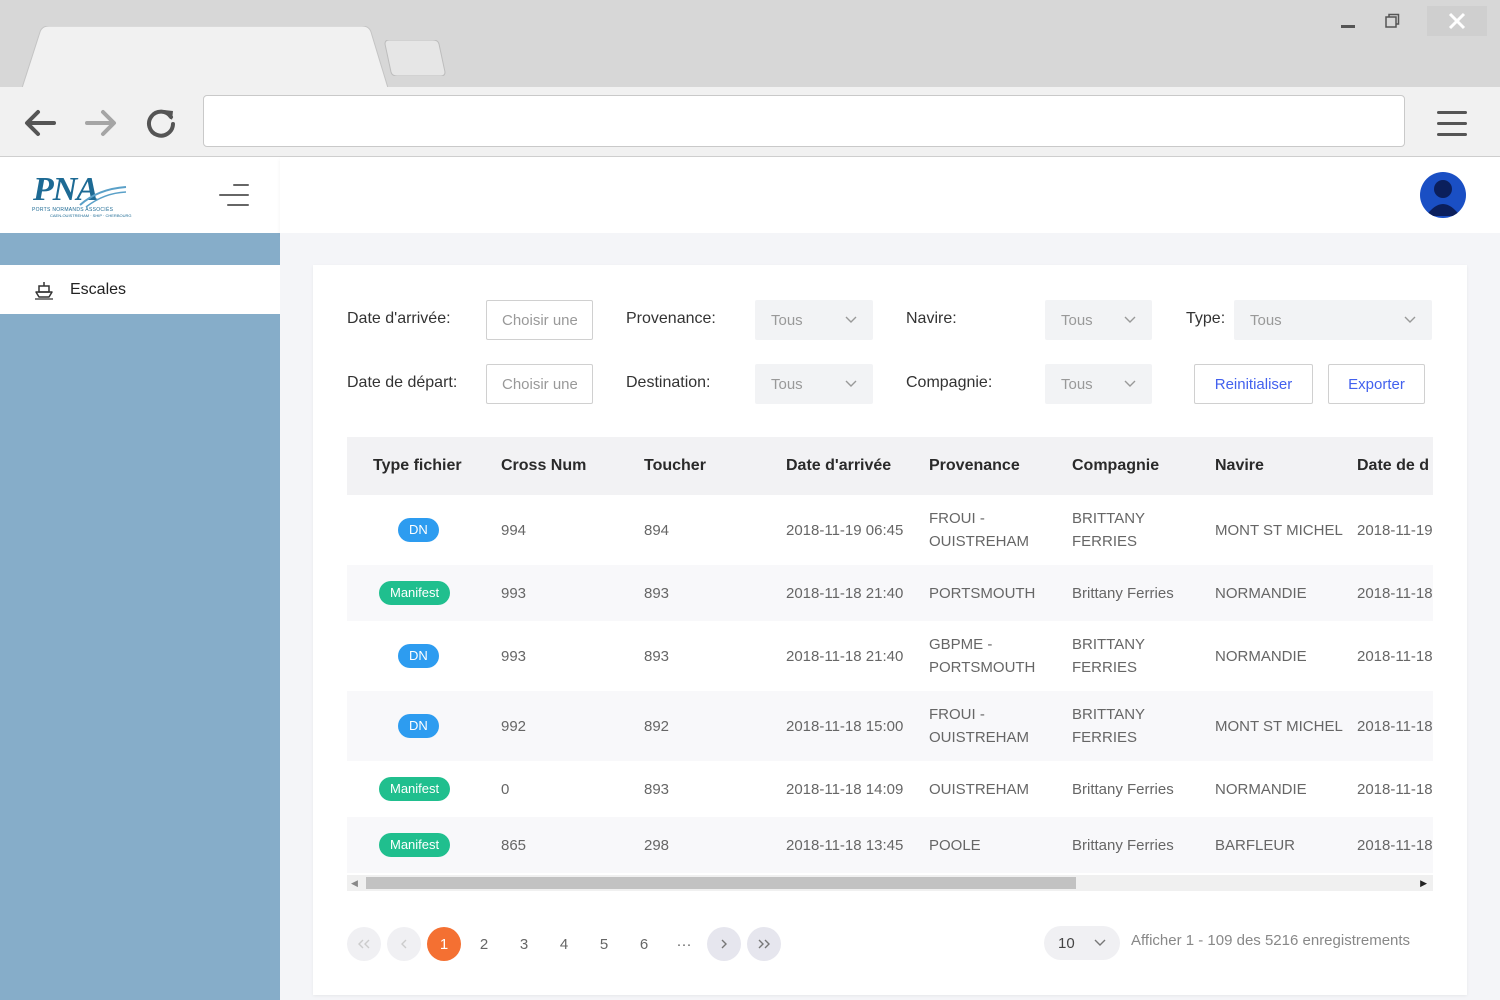 The height and width of the screenshot is (1000, 1500). I want to click on cross-num-cell: 994, so click(514, 530).